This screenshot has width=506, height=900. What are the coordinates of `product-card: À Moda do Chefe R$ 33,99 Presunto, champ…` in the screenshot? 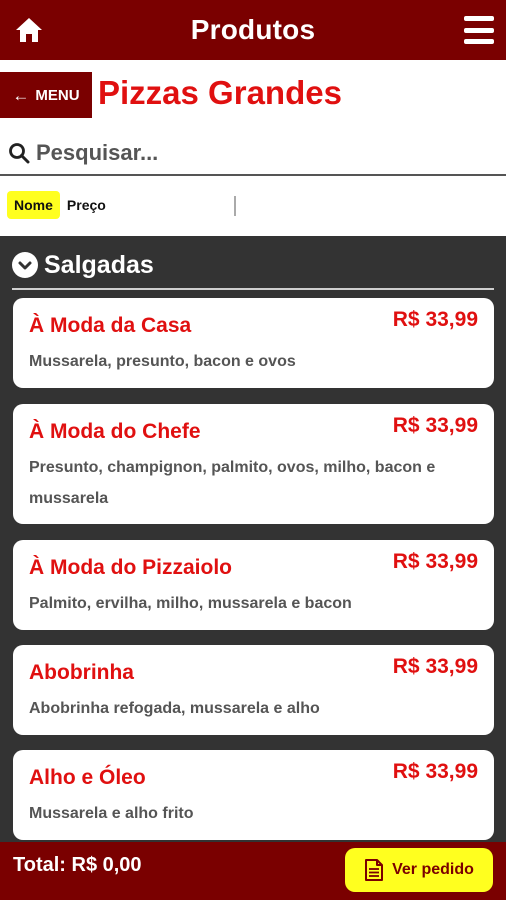 It's located at (253, 464).